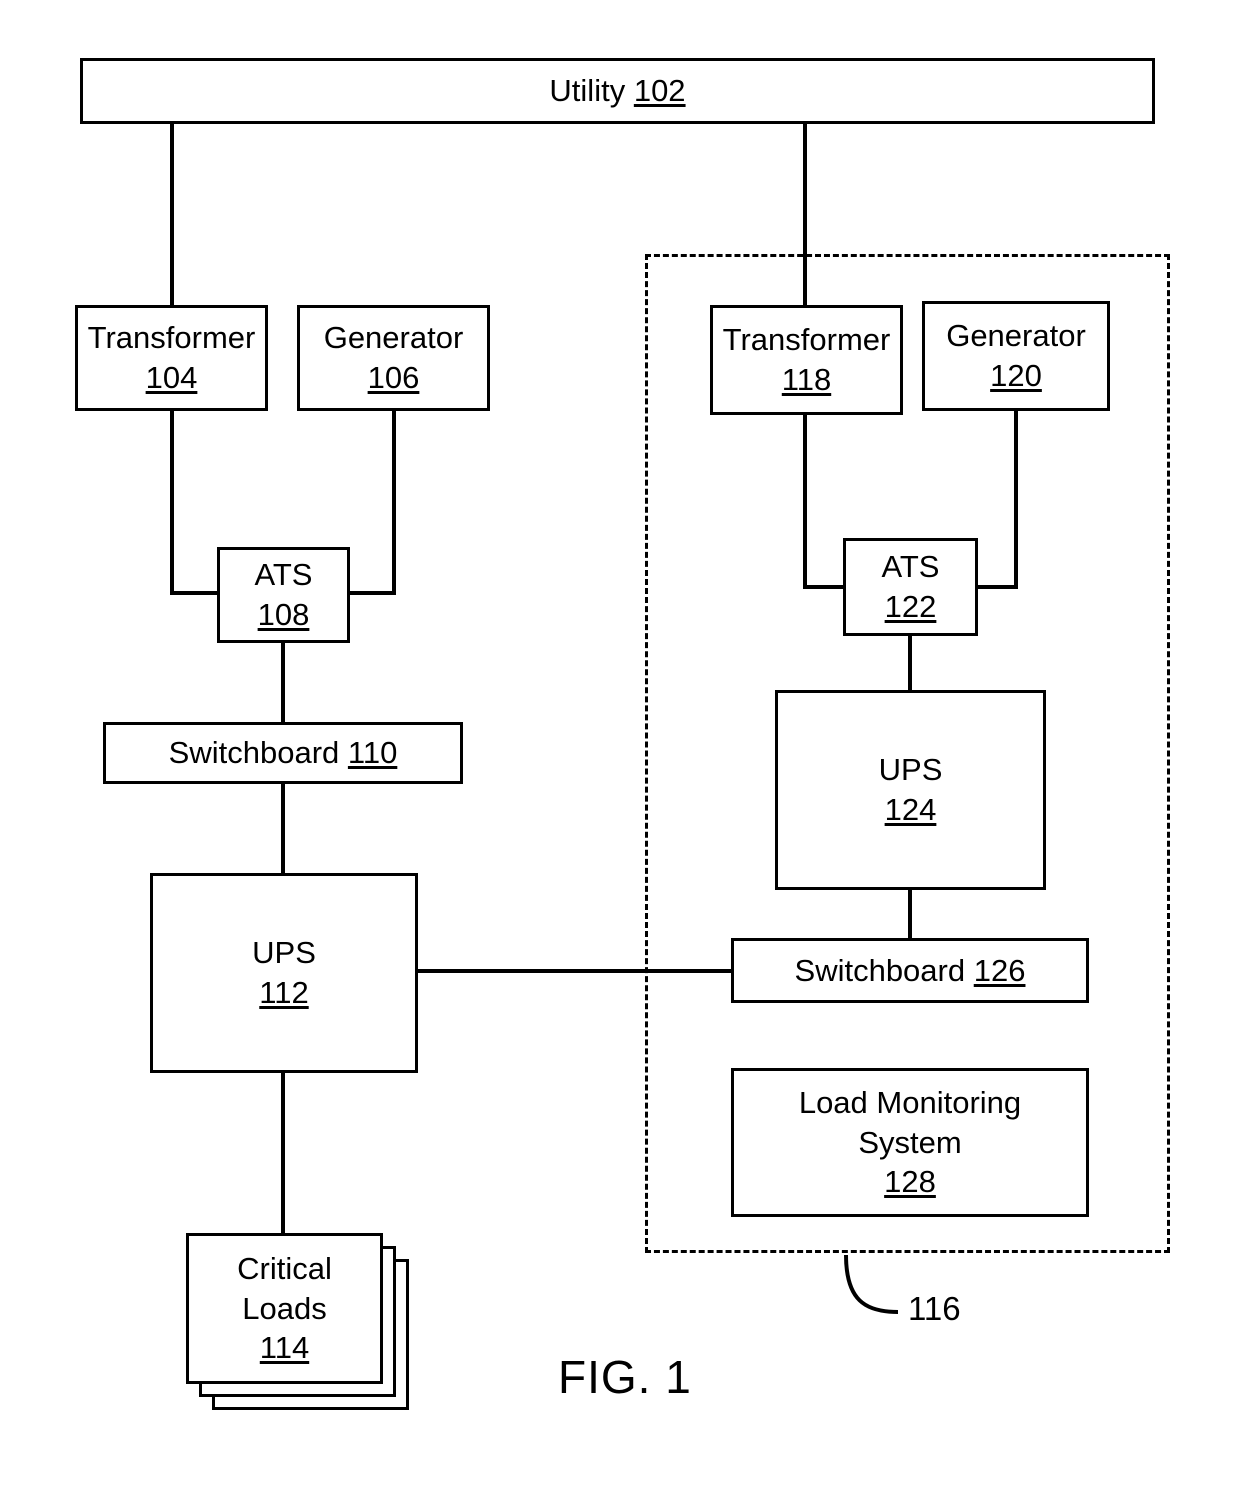 This screenshot has width=1240, height=1504. I want to click on node-transformer-104: Transformer 104, so click(171, 358).